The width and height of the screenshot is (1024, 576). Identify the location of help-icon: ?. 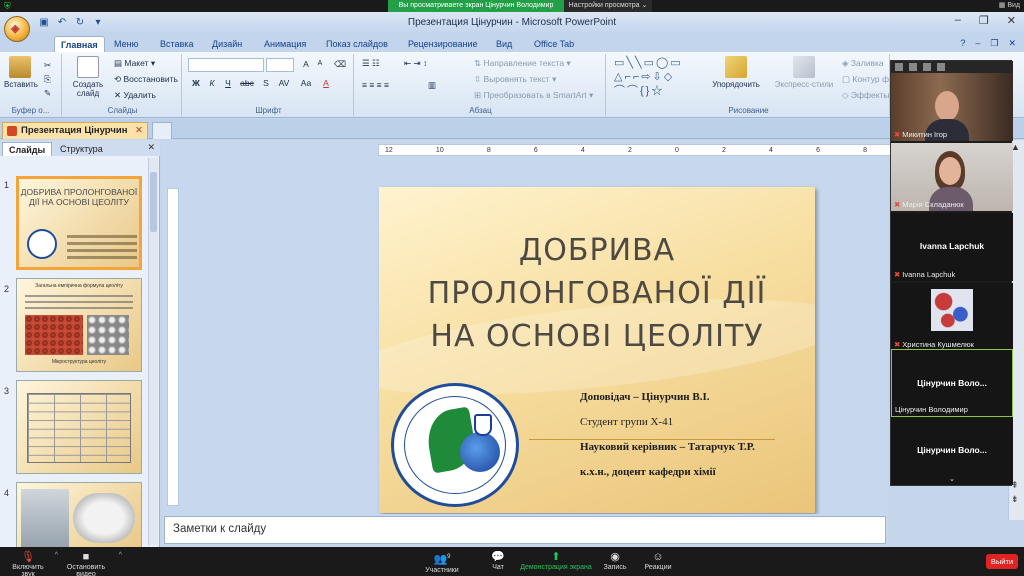
(962, 43).